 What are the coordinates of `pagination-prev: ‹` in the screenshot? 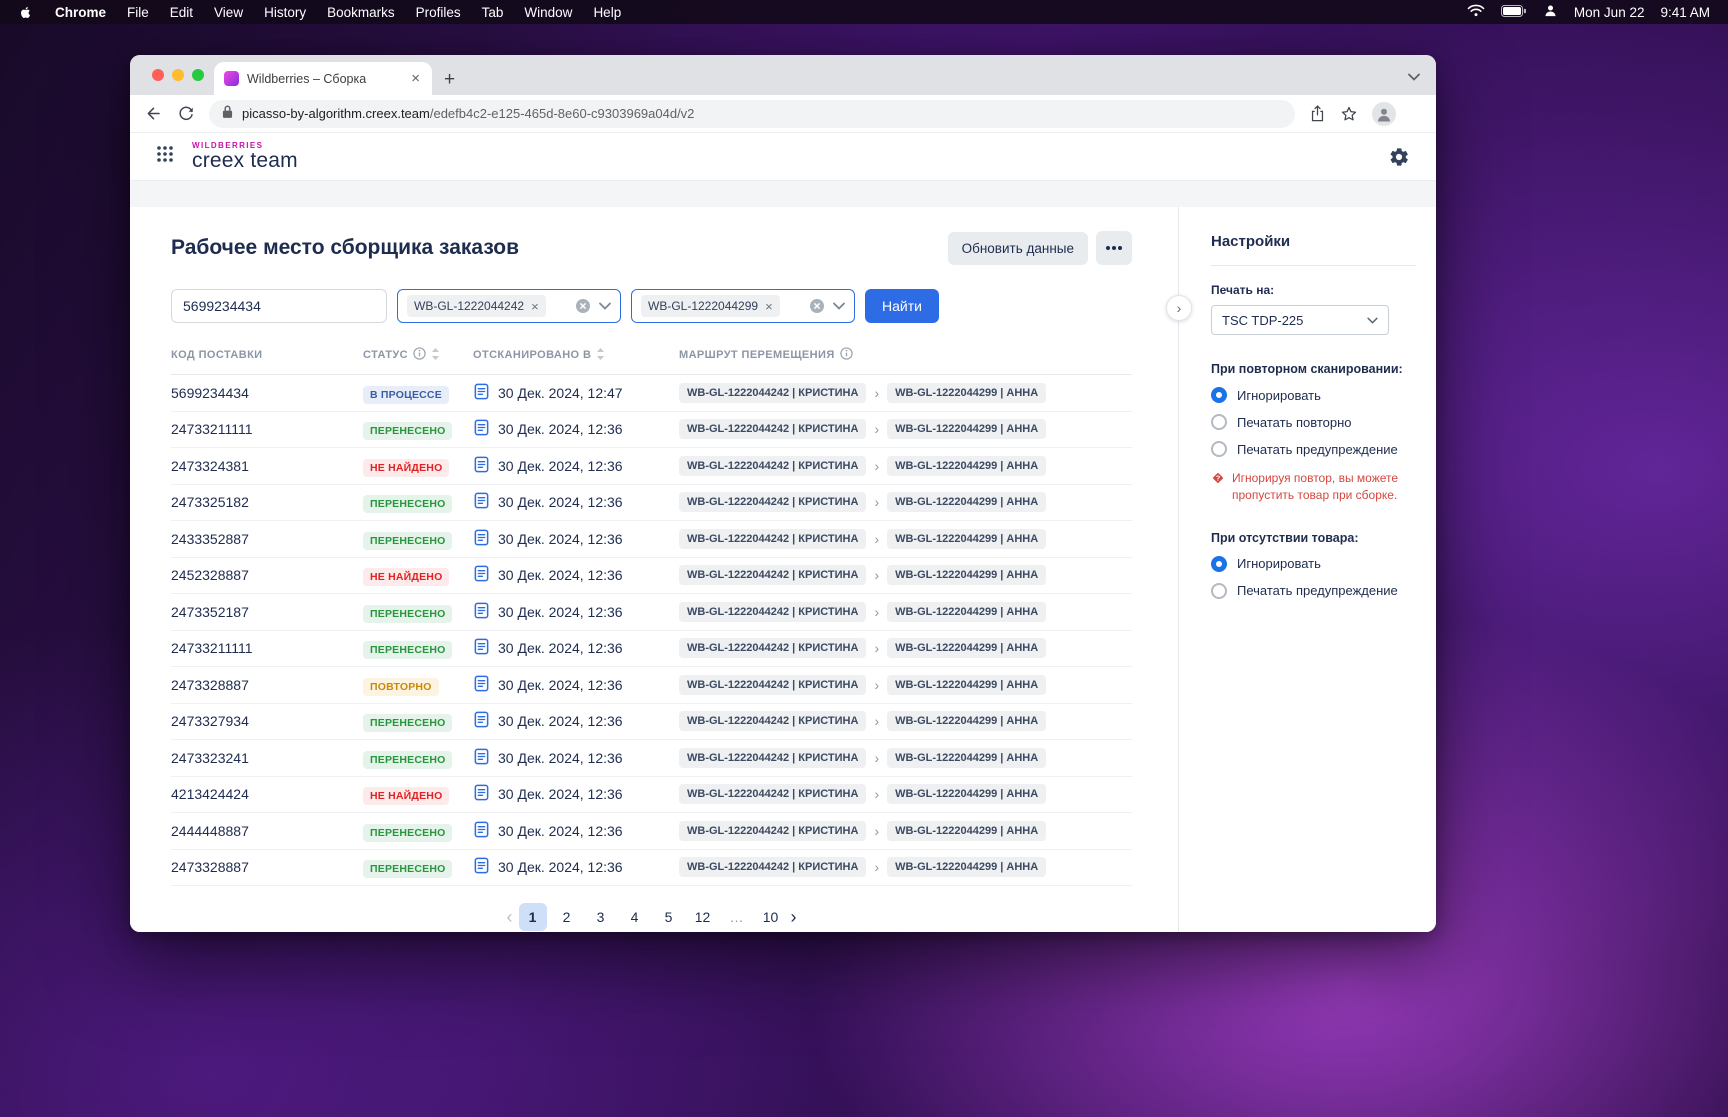 It's located at (510, 917).